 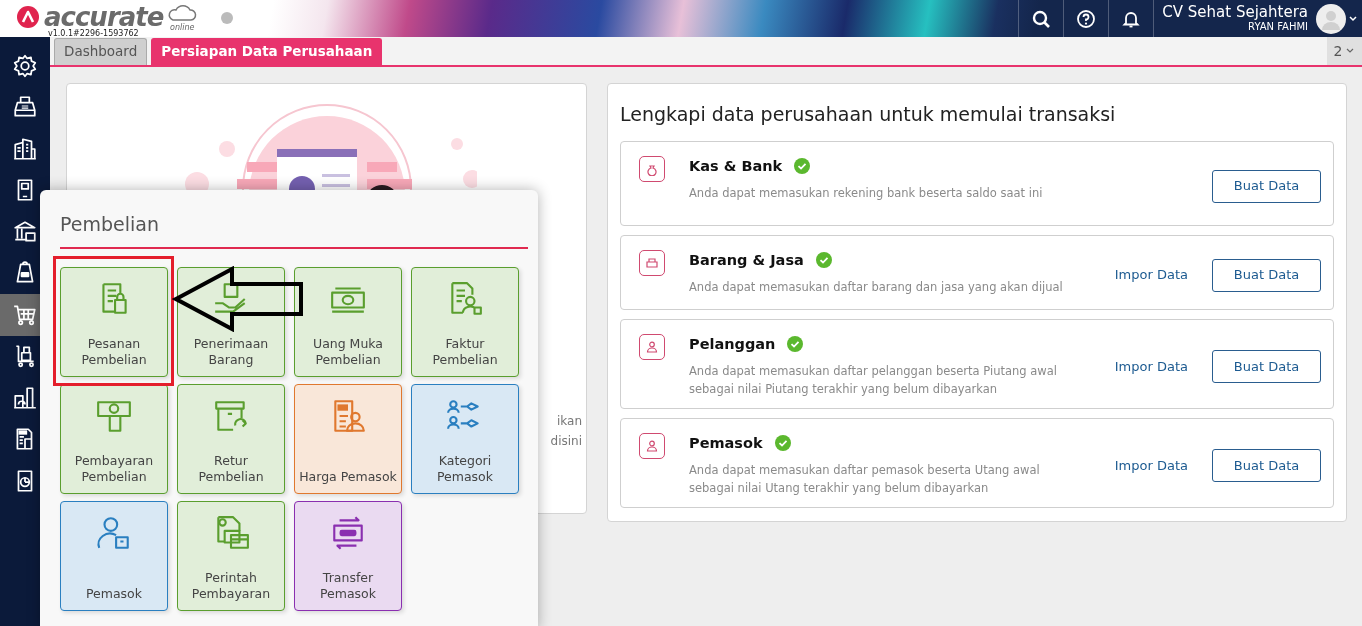 I want to click on status-dot, so click(x=227, y=18).